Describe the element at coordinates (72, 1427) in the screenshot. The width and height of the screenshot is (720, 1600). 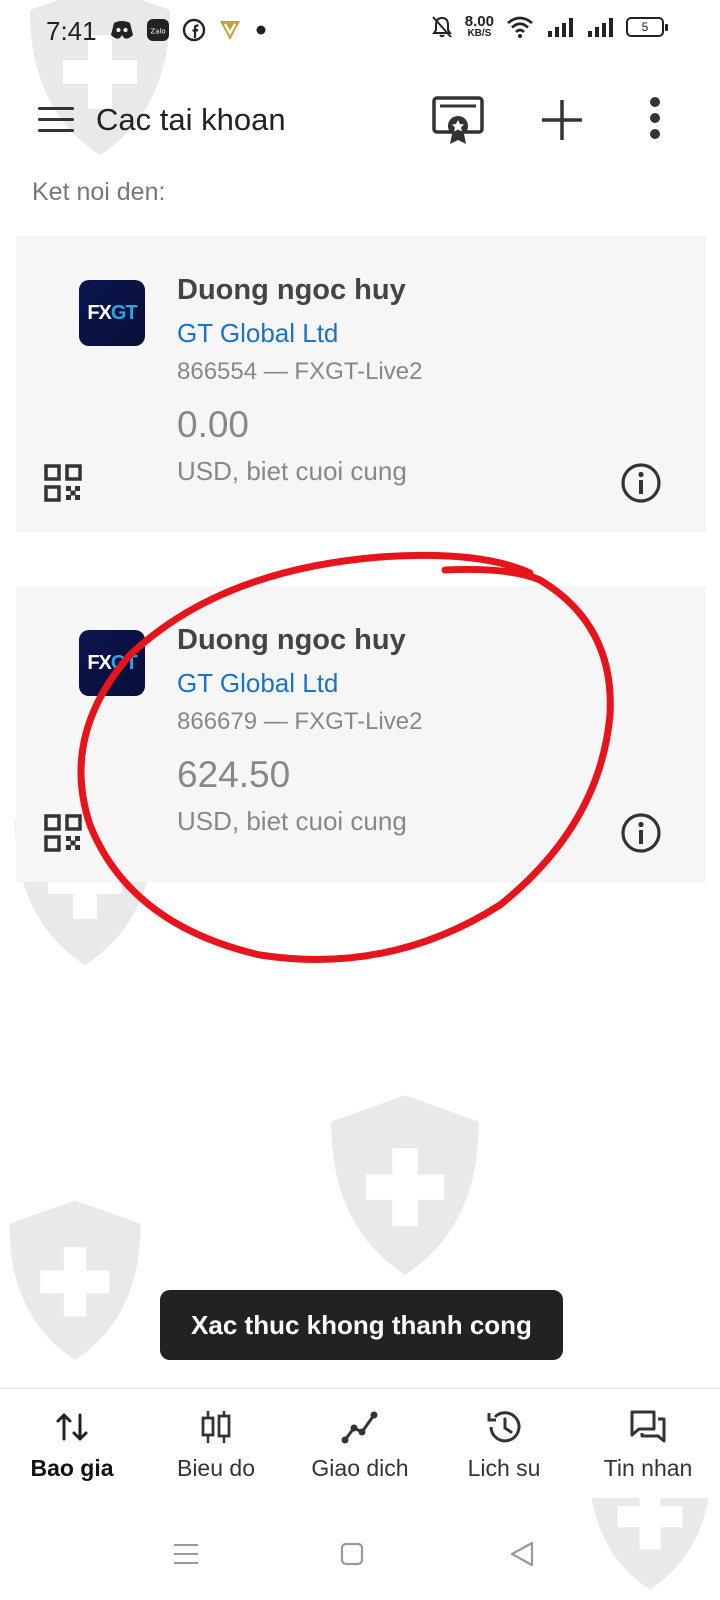
I see `quotes-icon` at that location.